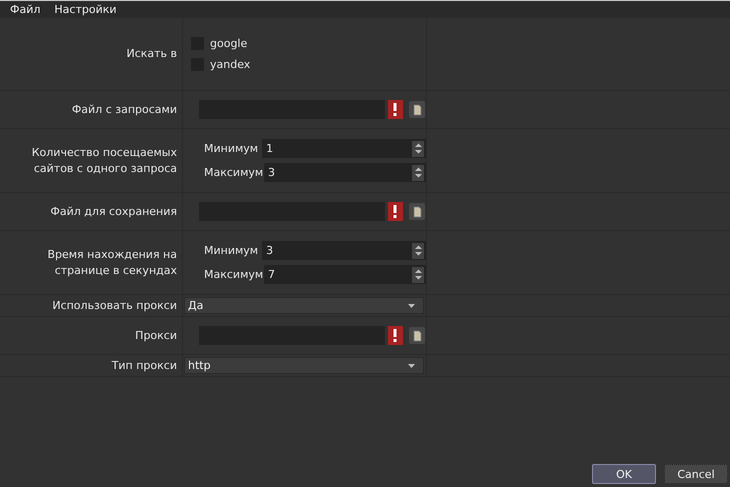 The width and height of the screenshot is (730, 487). I want to click on field-label: Прокси, so click(156, 336).